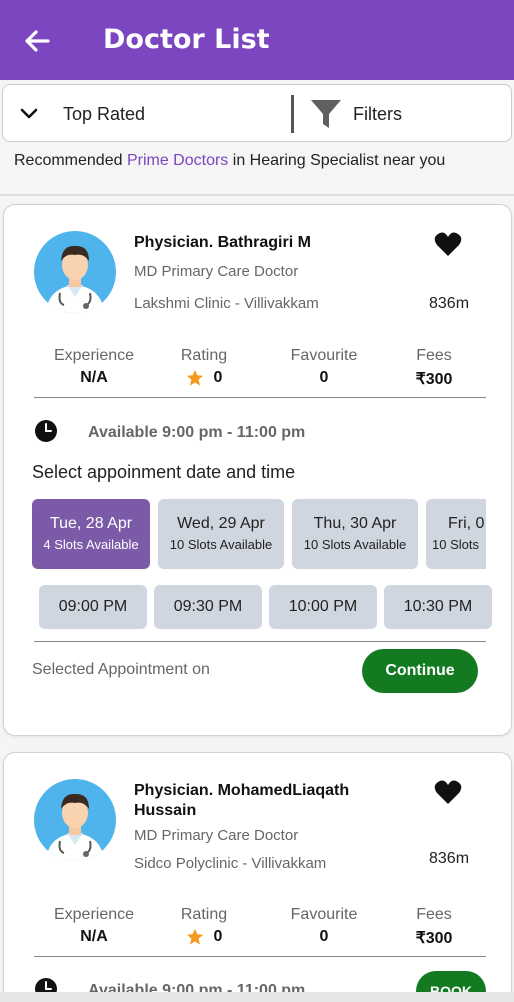  What do you see at coordinates (197, 432) in the screenshot?
I see `availability-text: Available 9:00 pm - 11:00 pm` at bounding box center [197, 432].